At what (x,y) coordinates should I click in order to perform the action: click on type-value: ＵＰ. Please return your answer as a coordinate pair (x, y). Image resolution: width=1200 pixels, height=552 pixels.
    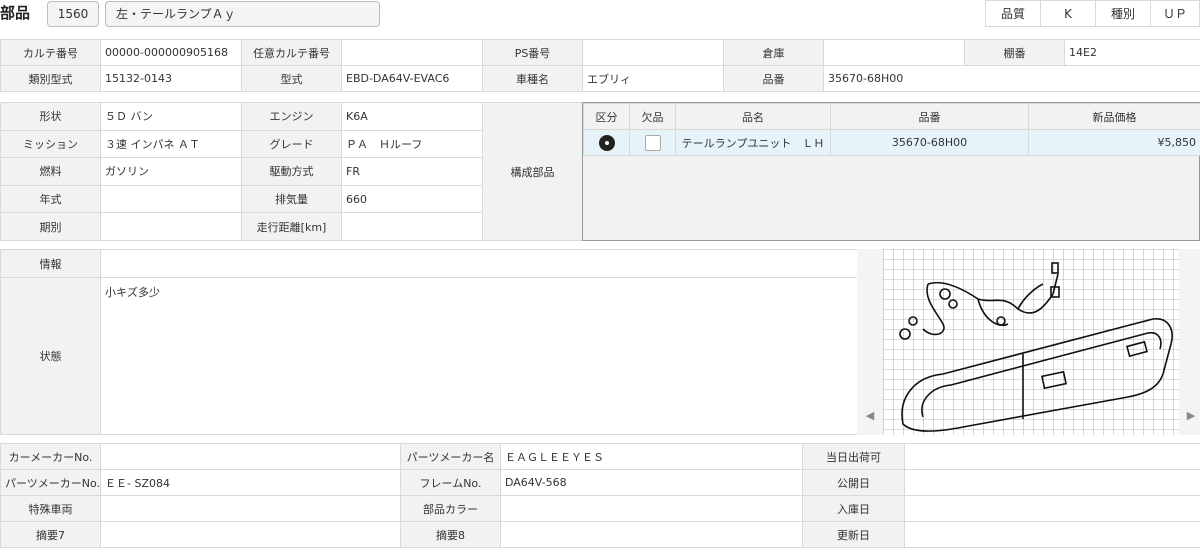
    Looking at the image, I should click on (1175, 13).